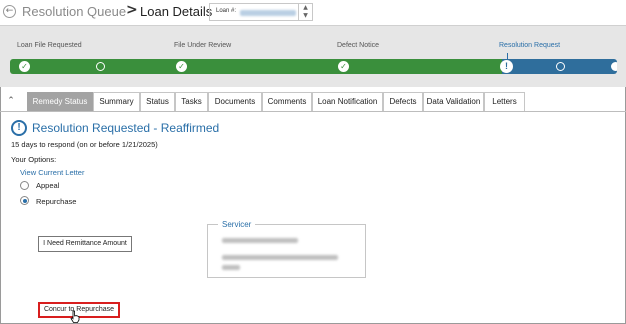  I want to click on hand-cursor-icon, so click(75, 316).